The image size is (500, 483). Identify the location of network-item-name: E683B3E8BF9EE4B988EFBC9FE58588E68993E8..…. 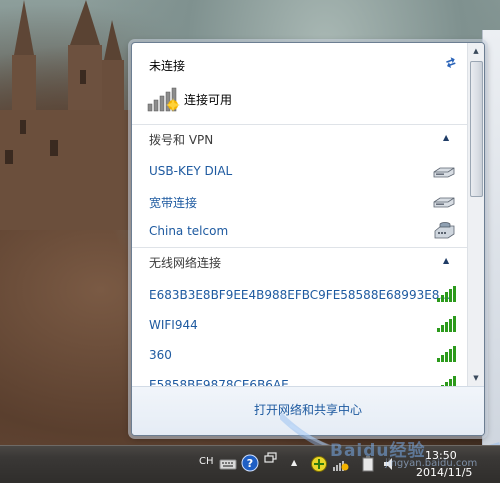
(300, 295).